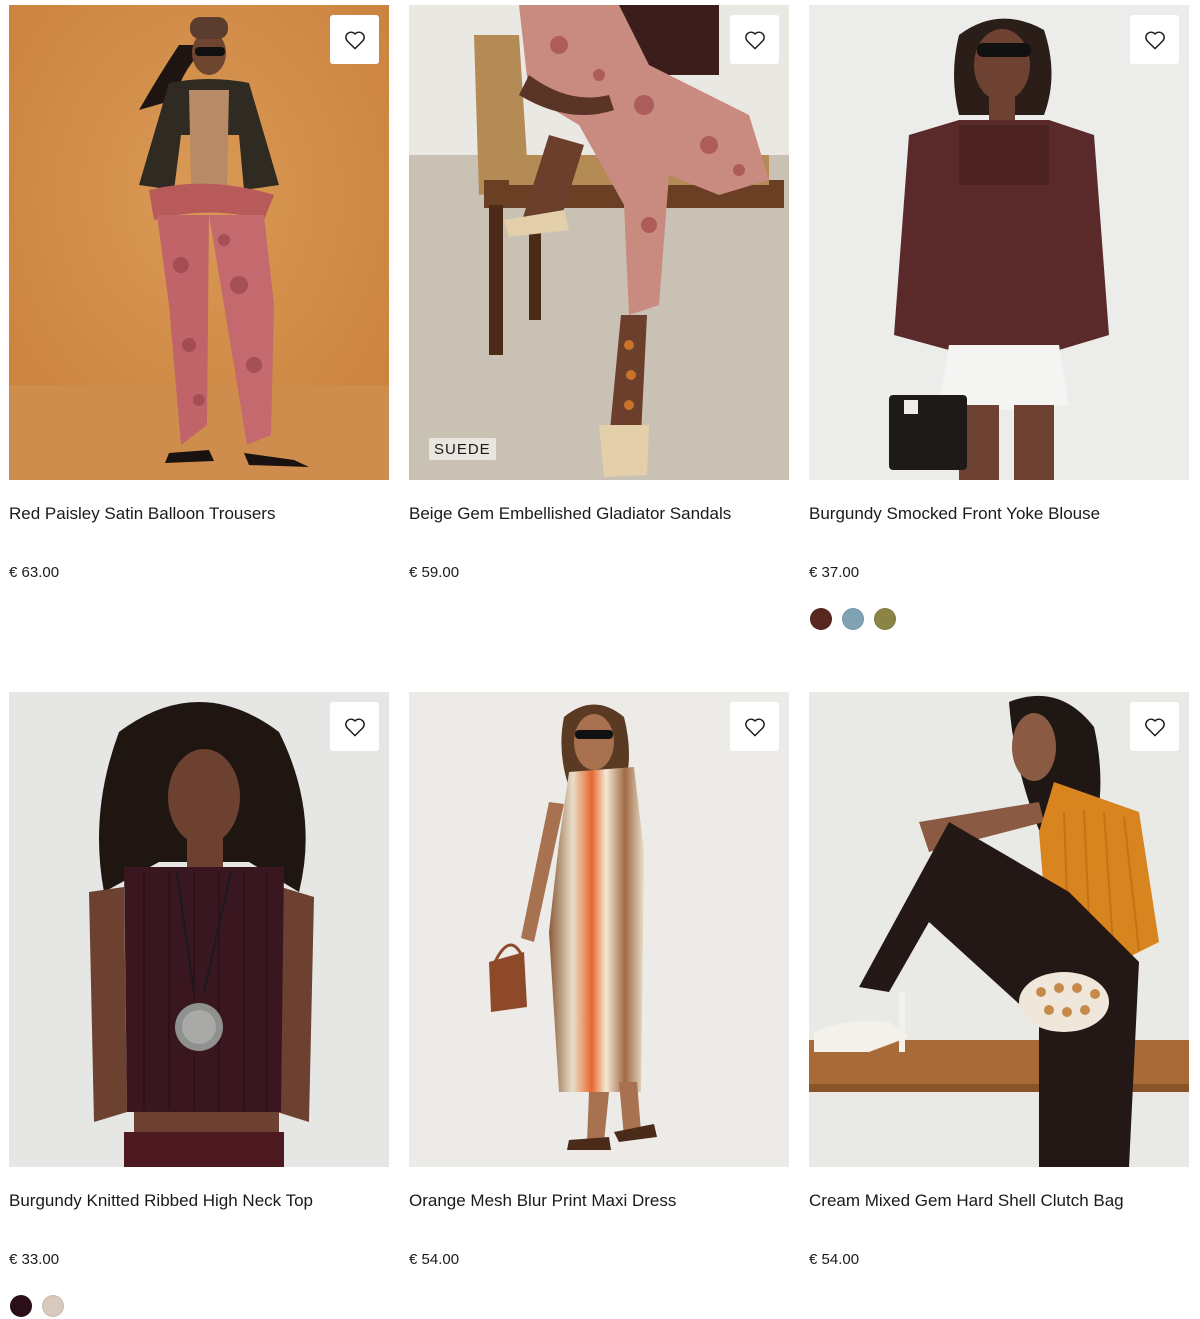 This screenshot has height=1319, width=1200. What do you see at coordinates (599, 1201) in the screenshot?
I see `product-title: Orange Mesh Blur Print Maxi Dress` at bounding box center [599, 1201].